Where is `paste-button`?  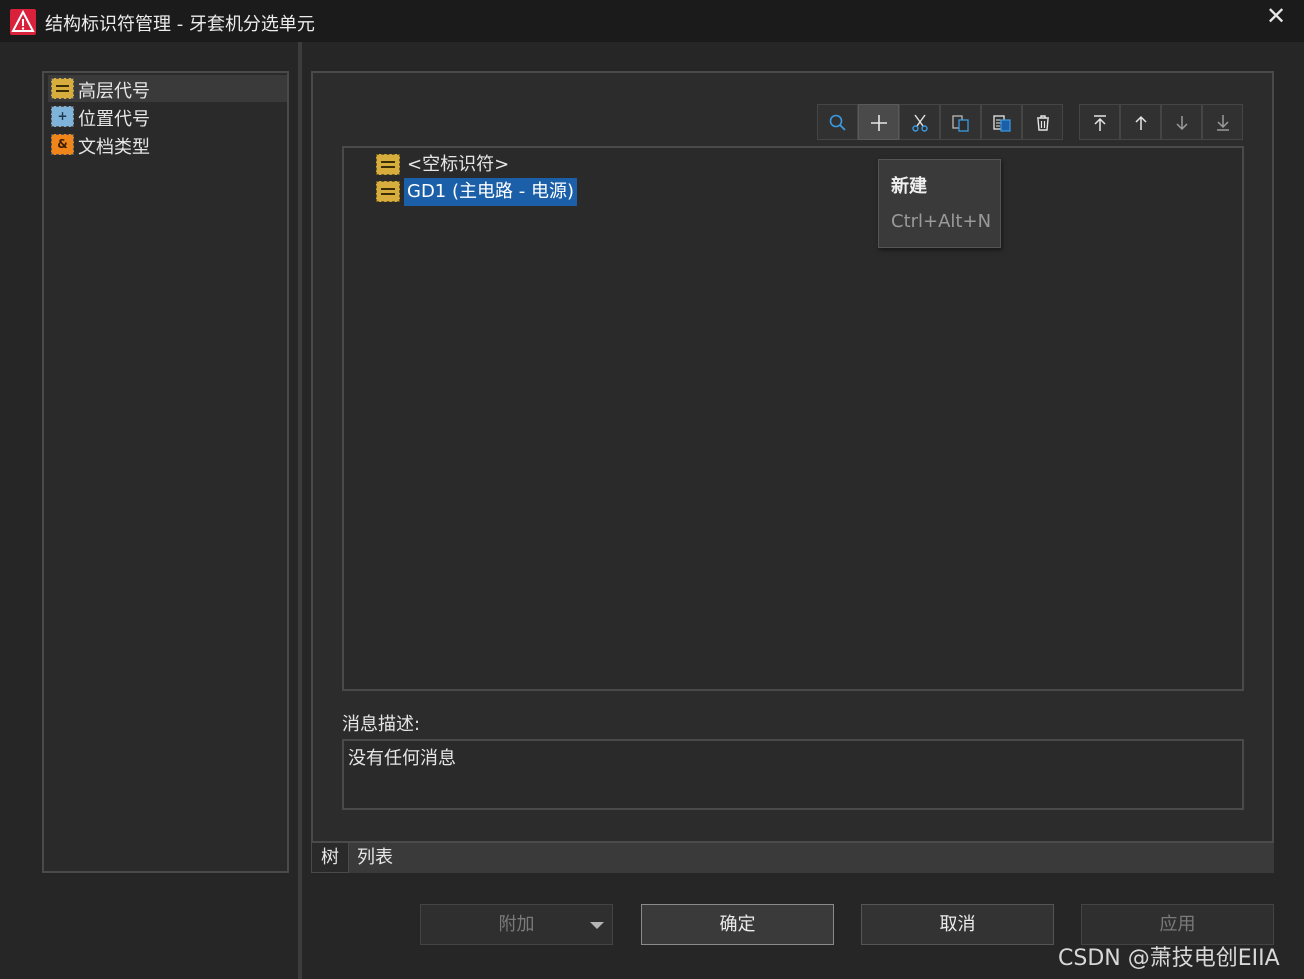
paste-button is located at coordinates (1001, 122).